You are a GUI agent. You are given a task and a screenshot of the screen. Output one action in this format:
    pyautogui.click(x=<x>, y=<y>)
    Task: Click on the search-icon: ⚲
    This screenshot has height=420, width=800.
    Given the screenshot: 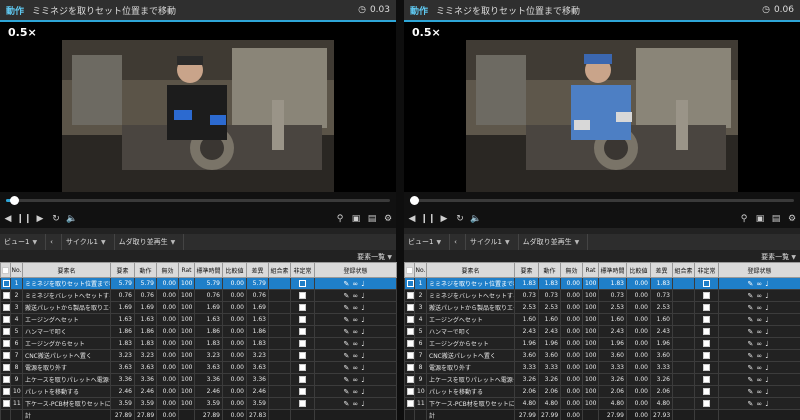 What is the action you would take?
    pyautogui.click(x=340, y=219)
    